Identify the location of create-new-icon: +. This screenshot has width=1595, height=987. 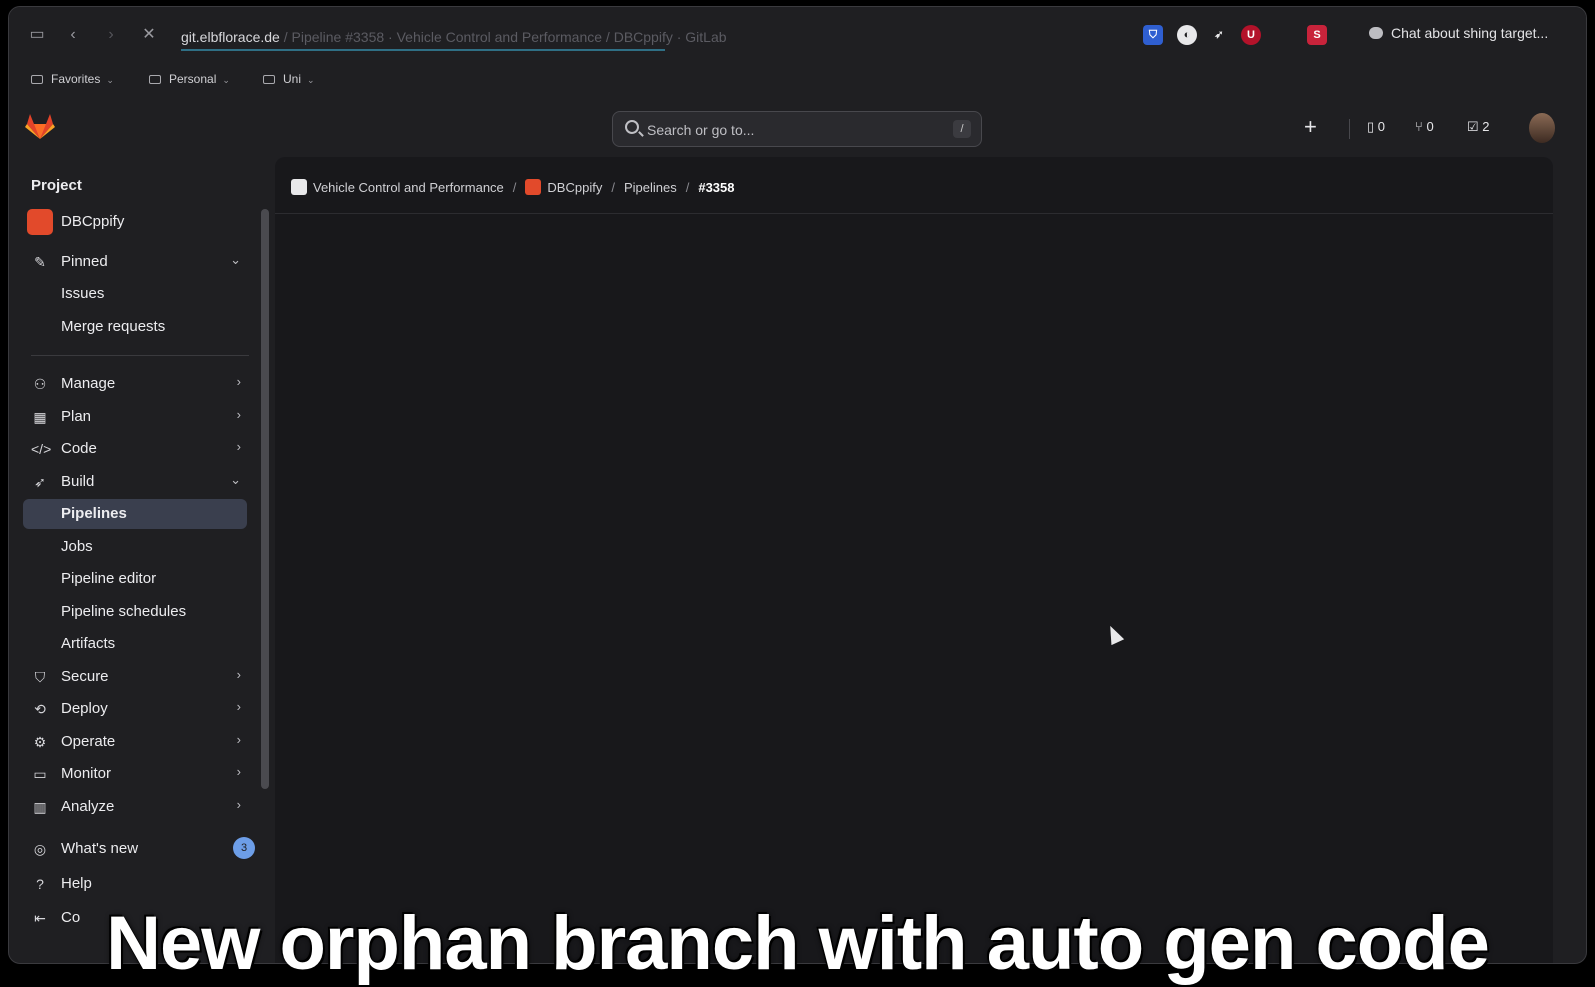
(1310, 127).